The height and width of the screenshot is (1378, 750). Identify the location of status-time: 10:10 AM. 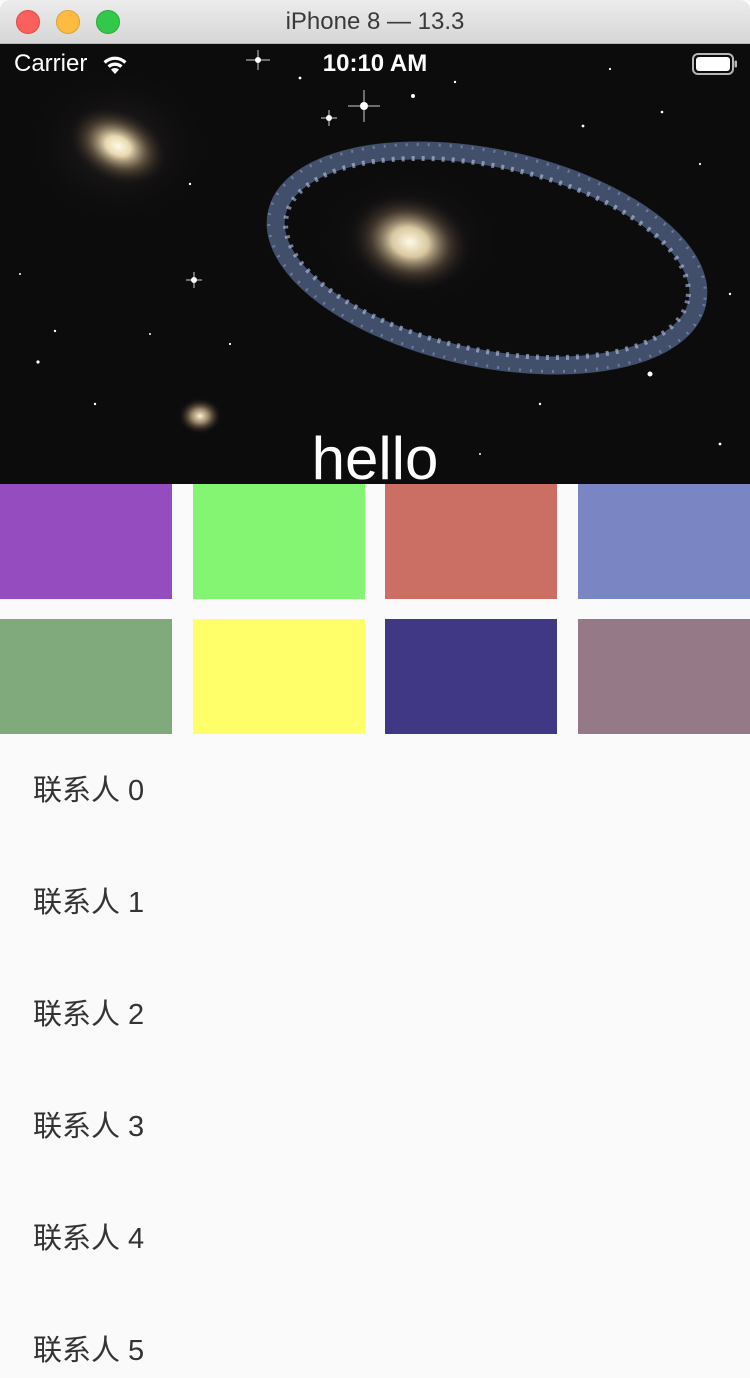
(375, 63).